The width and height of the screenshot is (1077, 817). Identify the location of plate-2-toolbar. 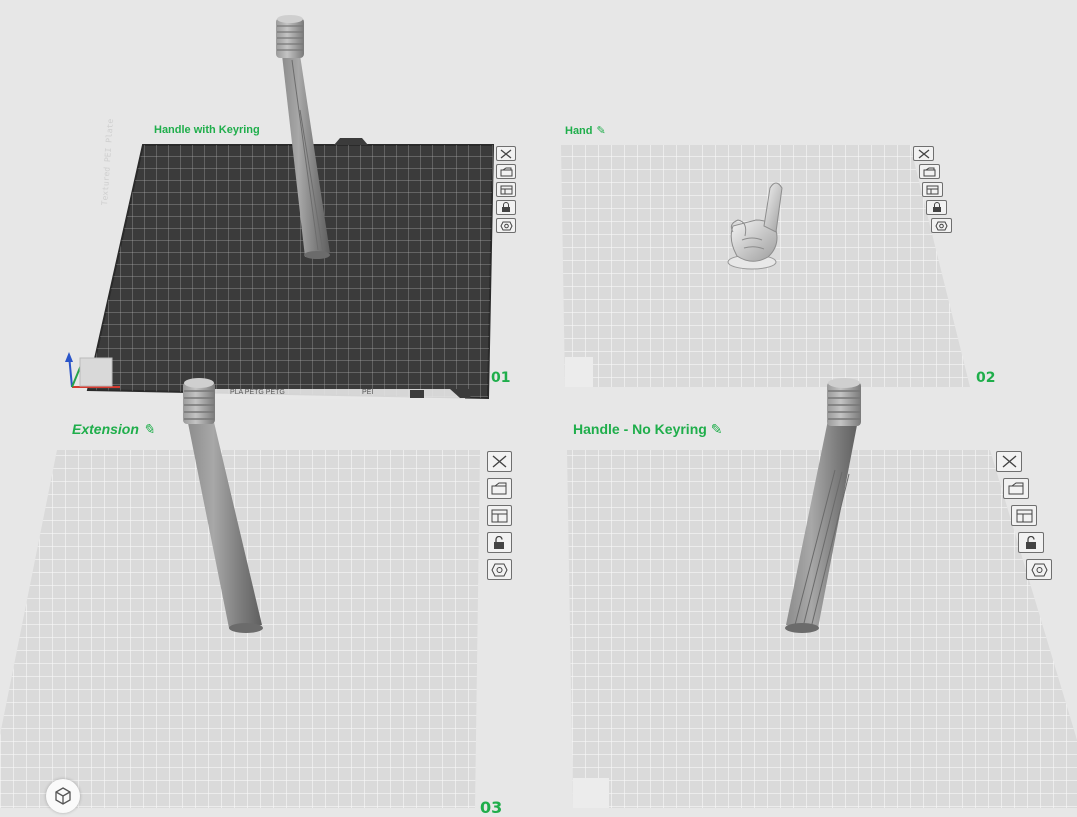
(932, 189).